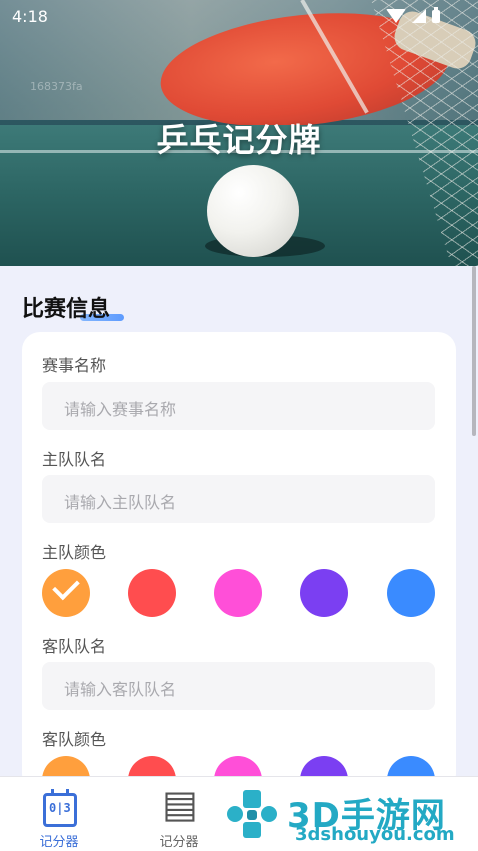 Image resolution: width=478 pixels, height=851 pixels. What do you see at coordinates (436, 14) in the screenshot?
I see `battery-icon` at bounding box center [436, 14].